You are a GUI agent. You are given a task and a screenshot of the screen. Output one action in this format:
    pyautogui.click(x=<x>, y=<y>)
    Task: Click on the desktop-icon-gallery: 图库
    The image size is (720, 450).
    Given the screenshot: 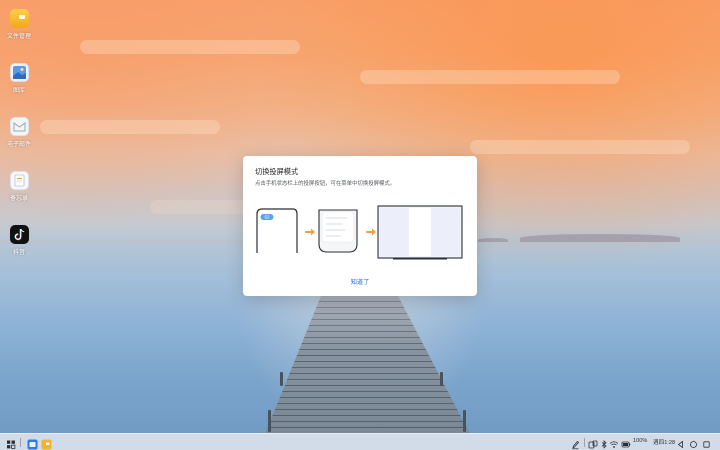 What is the action you would take?
    pyautogui.click(x=19, y=78)
    